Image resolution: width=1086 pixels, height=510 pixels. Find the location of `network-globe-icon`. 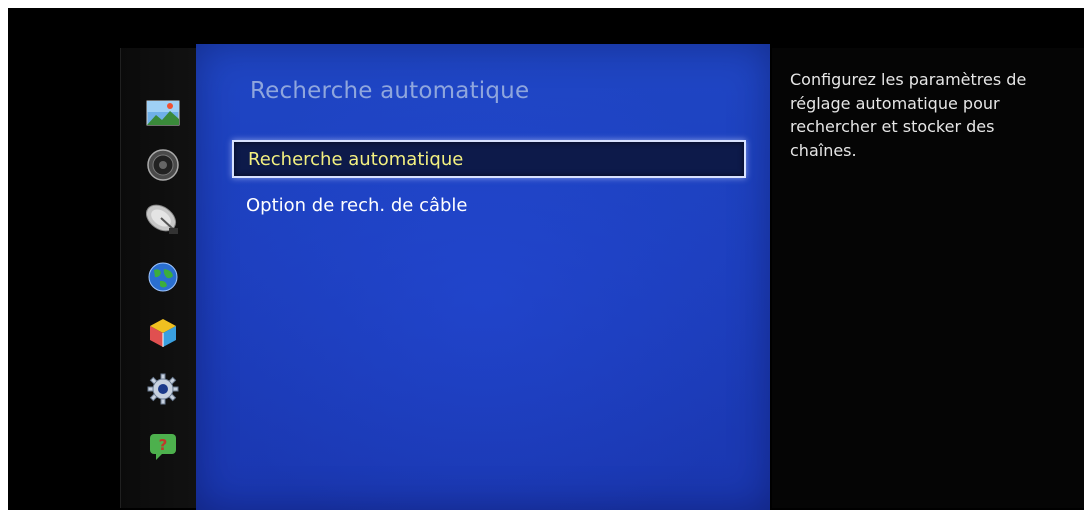

network-globe-icon is located at coordinates (163, 277).